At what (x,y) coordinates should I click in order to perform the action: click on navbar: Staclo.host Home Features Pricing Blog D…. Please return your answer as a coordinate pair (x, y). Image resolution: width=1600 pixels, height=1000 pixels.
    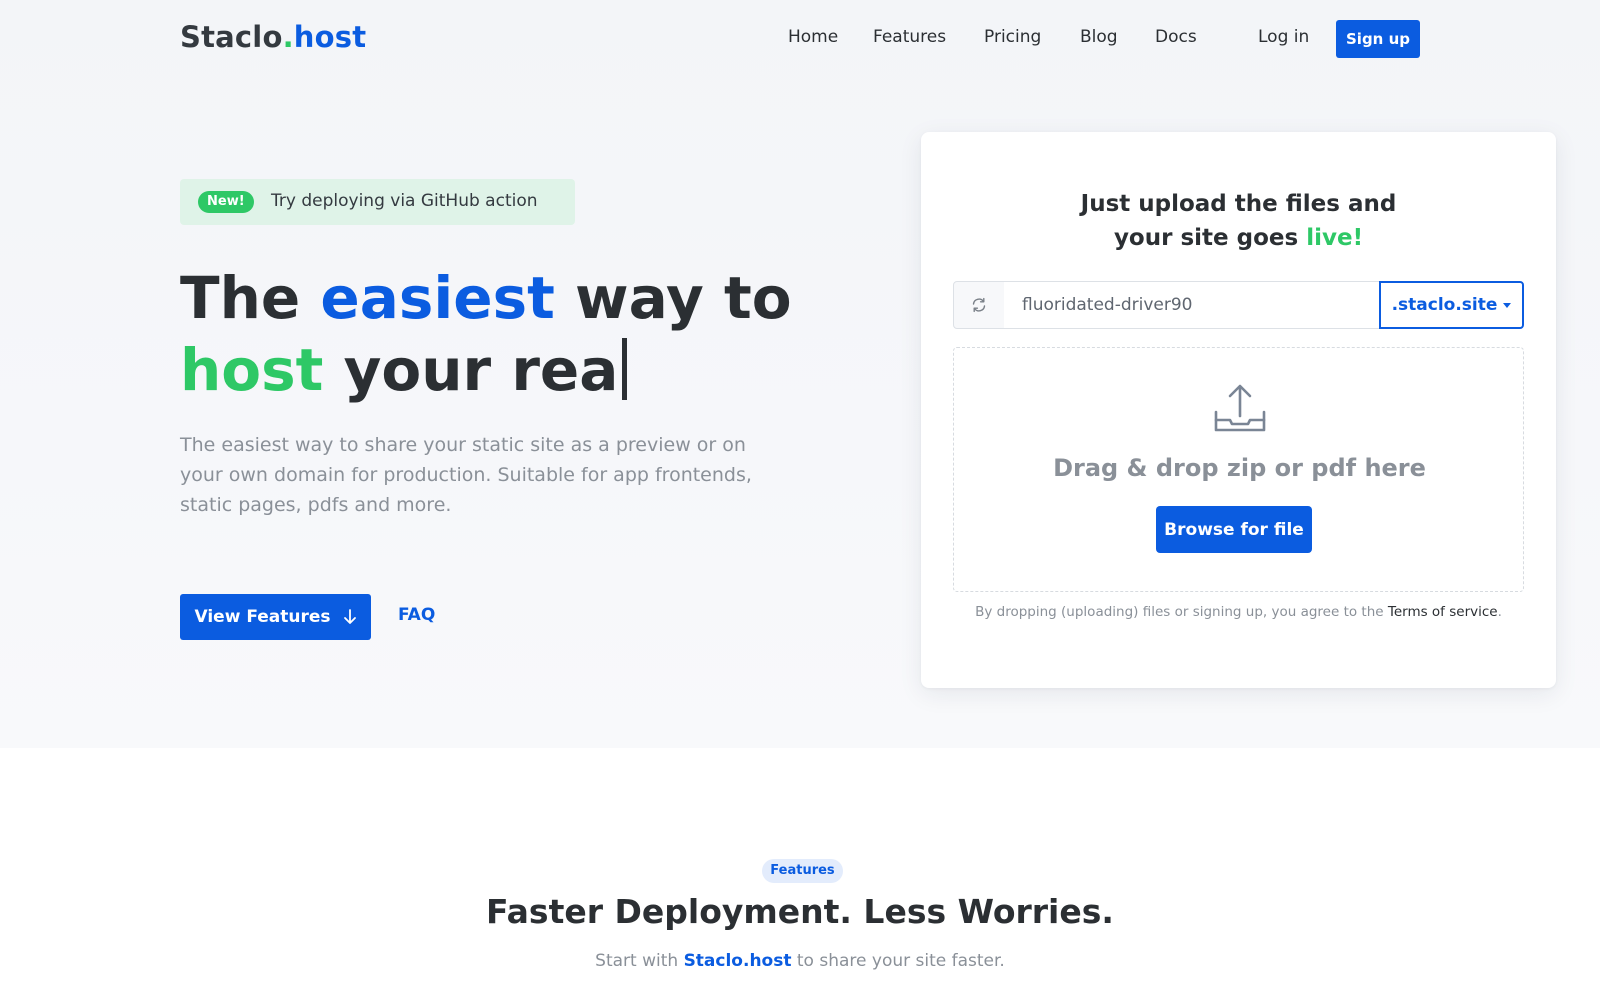
    Looking at the image, I should click on (800, 39).